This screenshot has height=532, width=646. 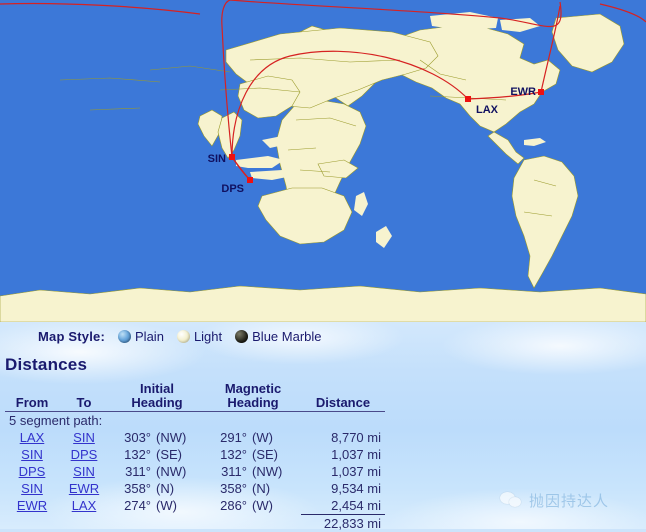 What do you see at coordinates (323, 336) in the screenshot?
I see `map-style-bar: Map Style: Plain Light Blue Marble` at bounding box center [323, 336].